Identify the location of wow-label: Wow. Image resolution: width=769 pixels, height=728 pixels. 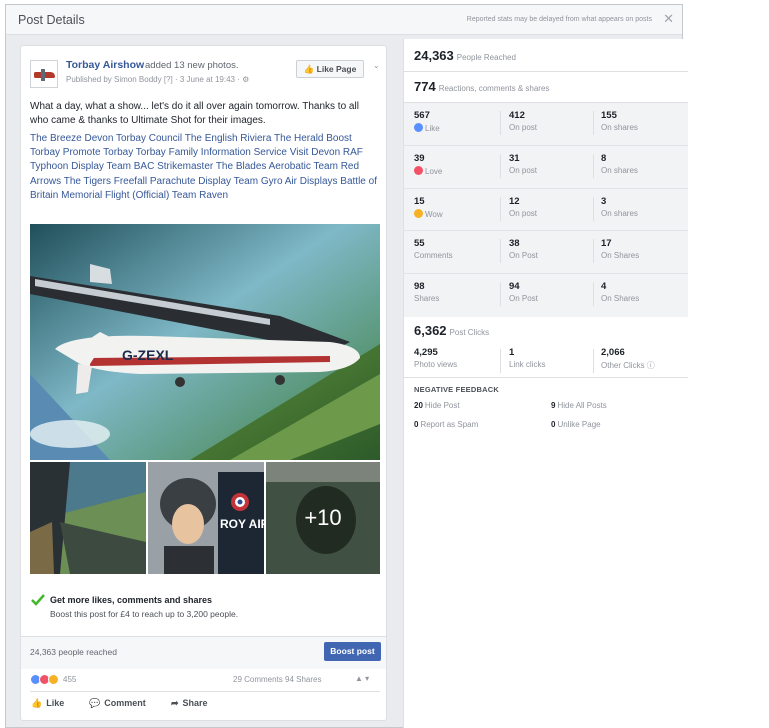
(434, 214).